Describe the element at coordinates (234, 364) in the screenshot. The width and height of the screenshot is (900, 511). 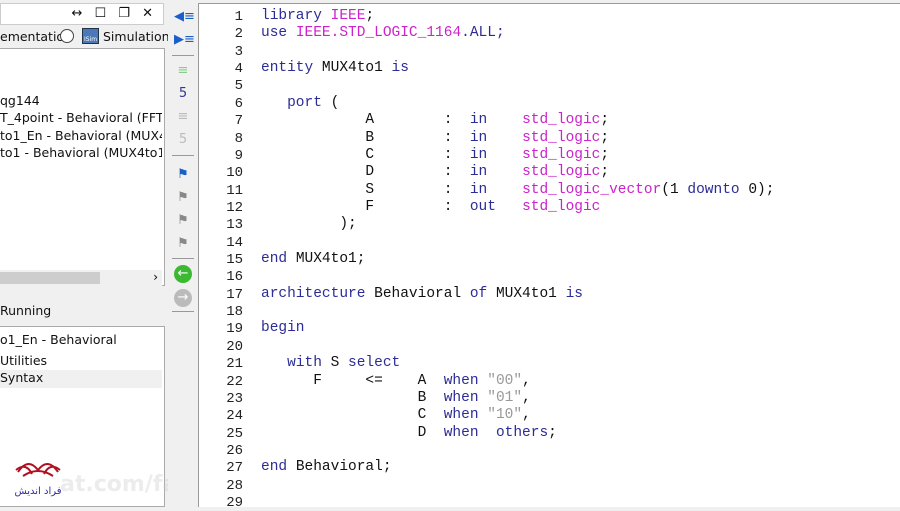
I see `line-number: 21` at that location.